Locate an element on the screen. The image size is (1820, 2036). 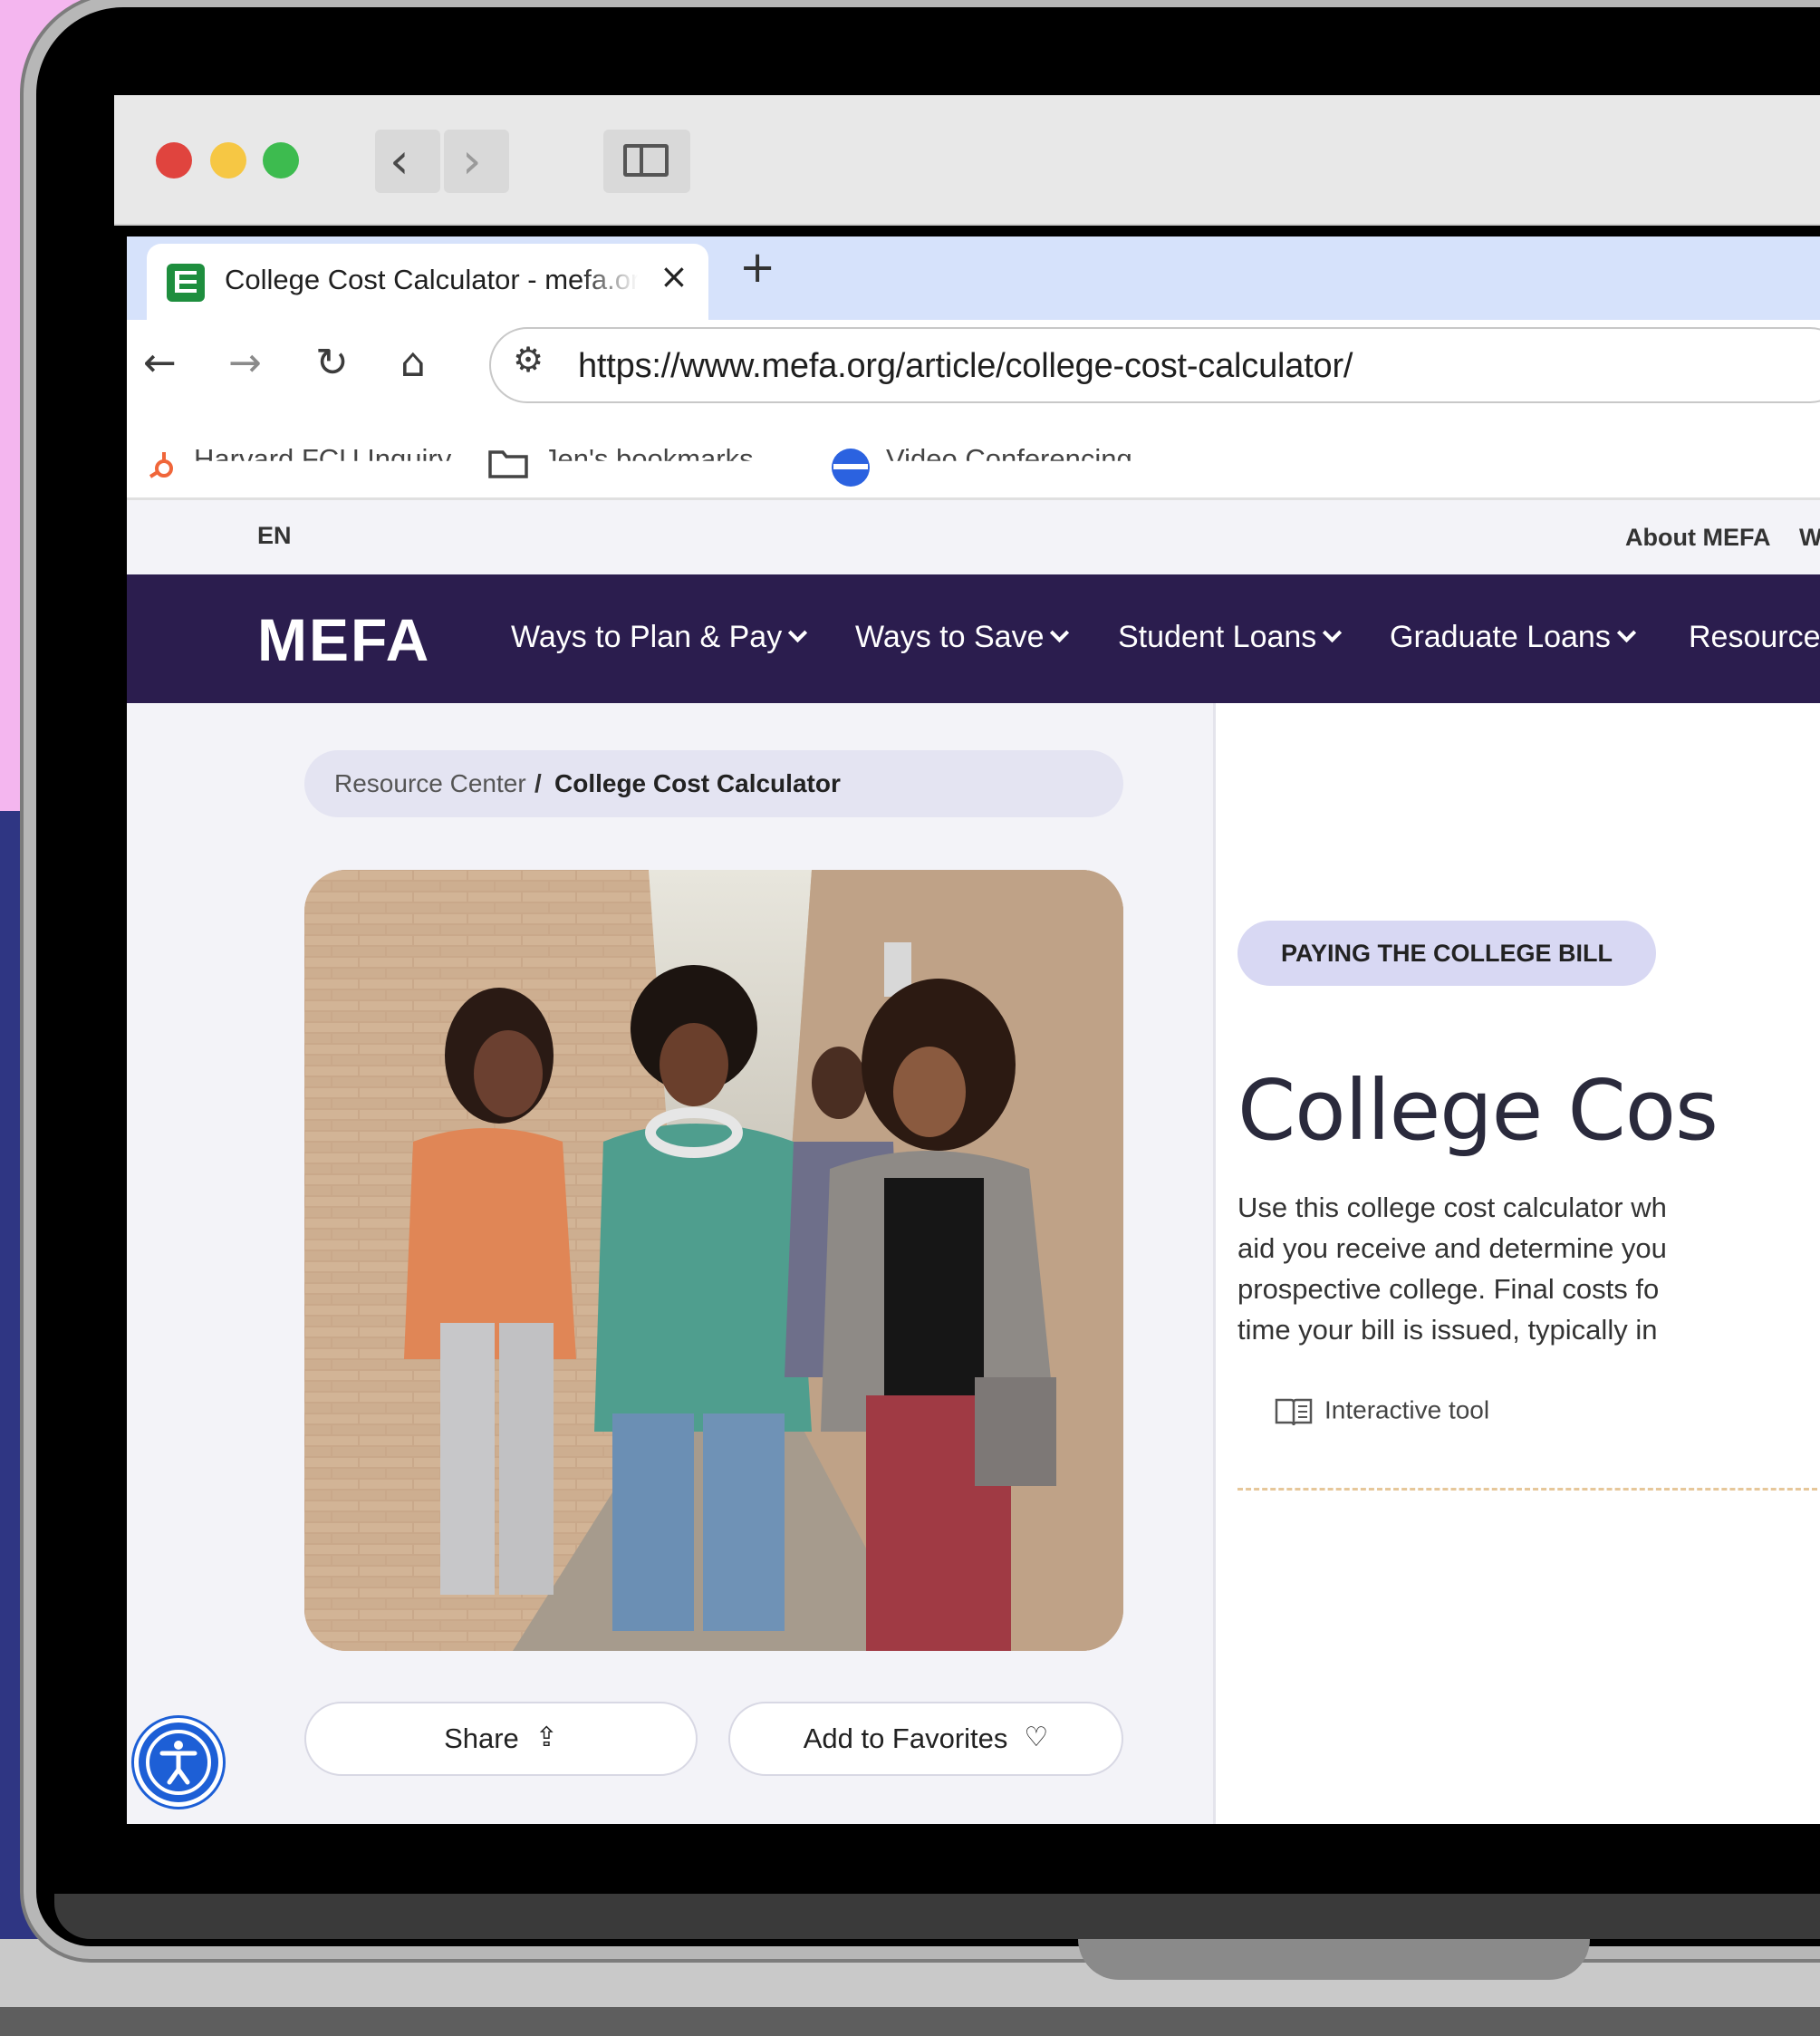
sidebar-icon is located at coordinates (646, 160).